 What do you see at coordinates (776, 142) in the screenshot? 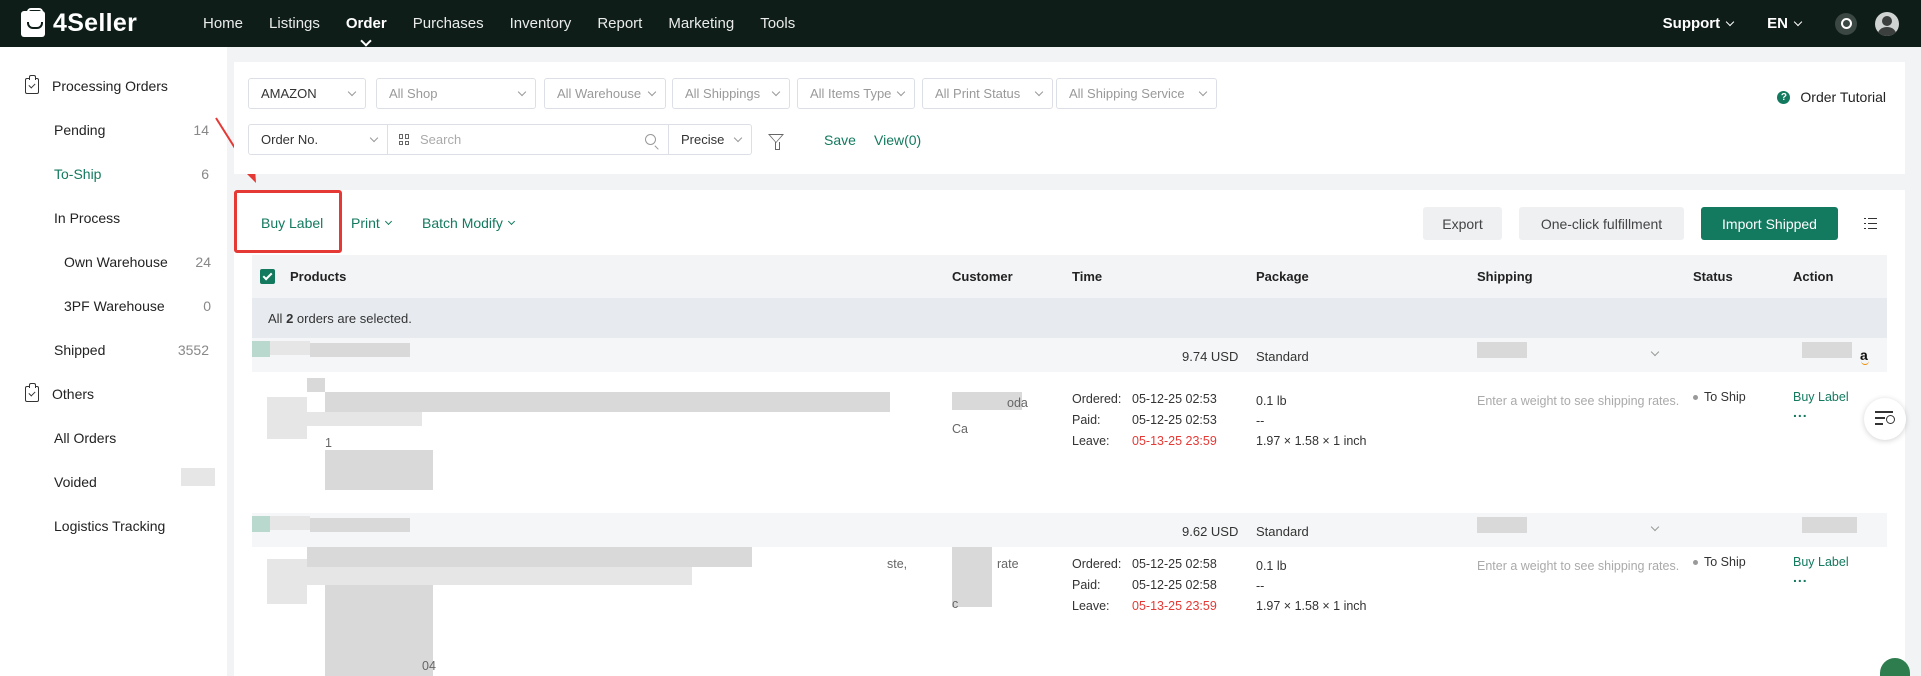
I see `filter-icon` at bounding box center [776, 142].